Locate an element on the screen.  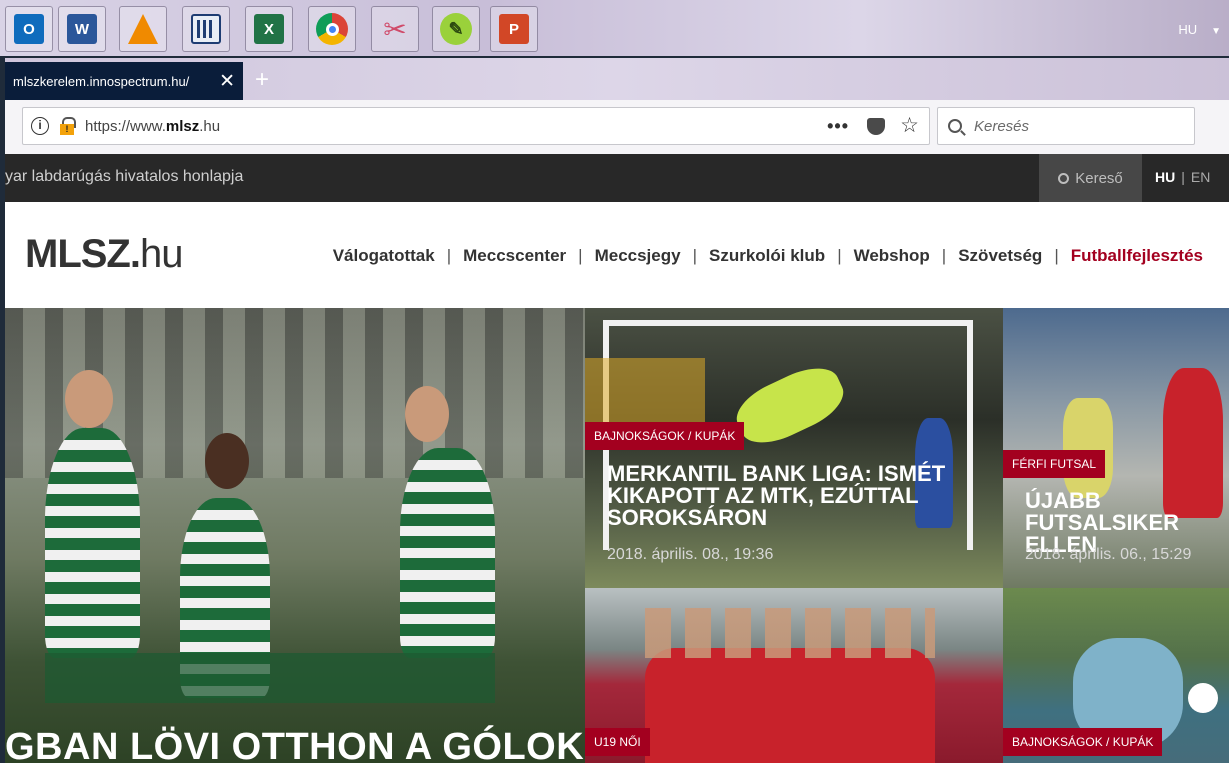
pocket-icon is located at coordinates (876, 126).